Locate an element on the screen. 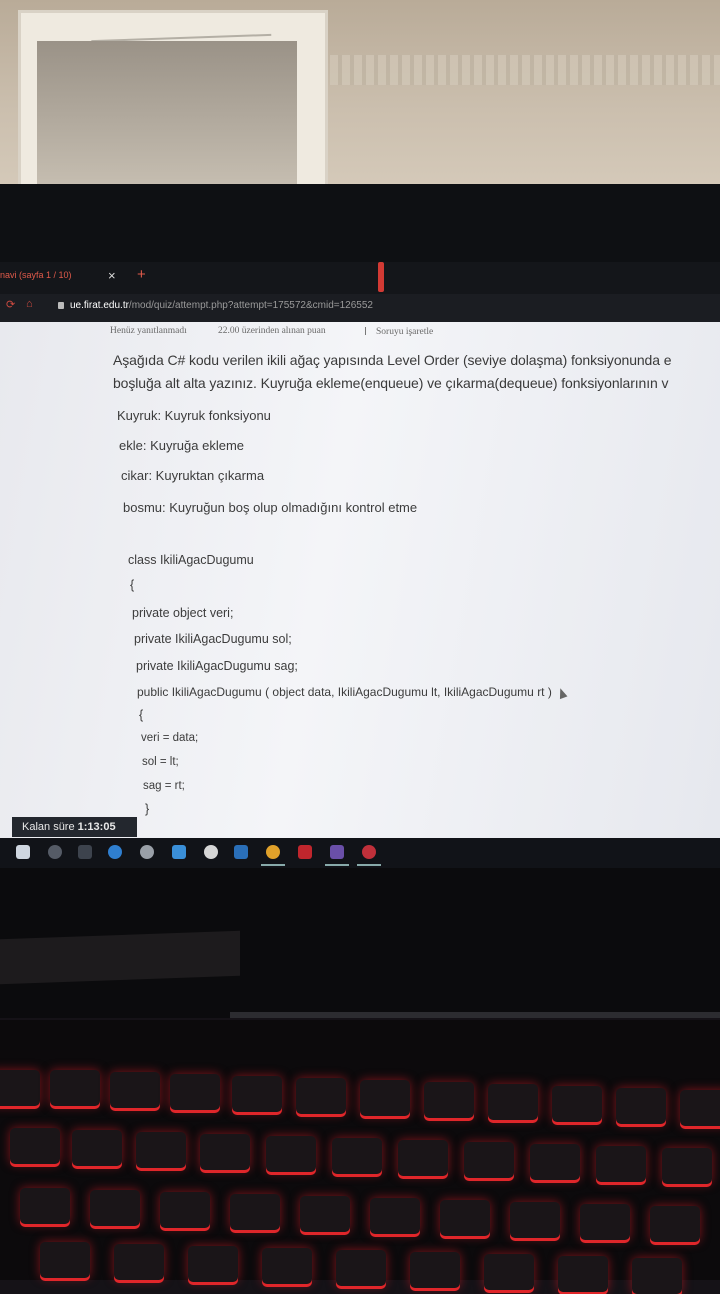  laptop-ledge is located at coordinates (120, 957).